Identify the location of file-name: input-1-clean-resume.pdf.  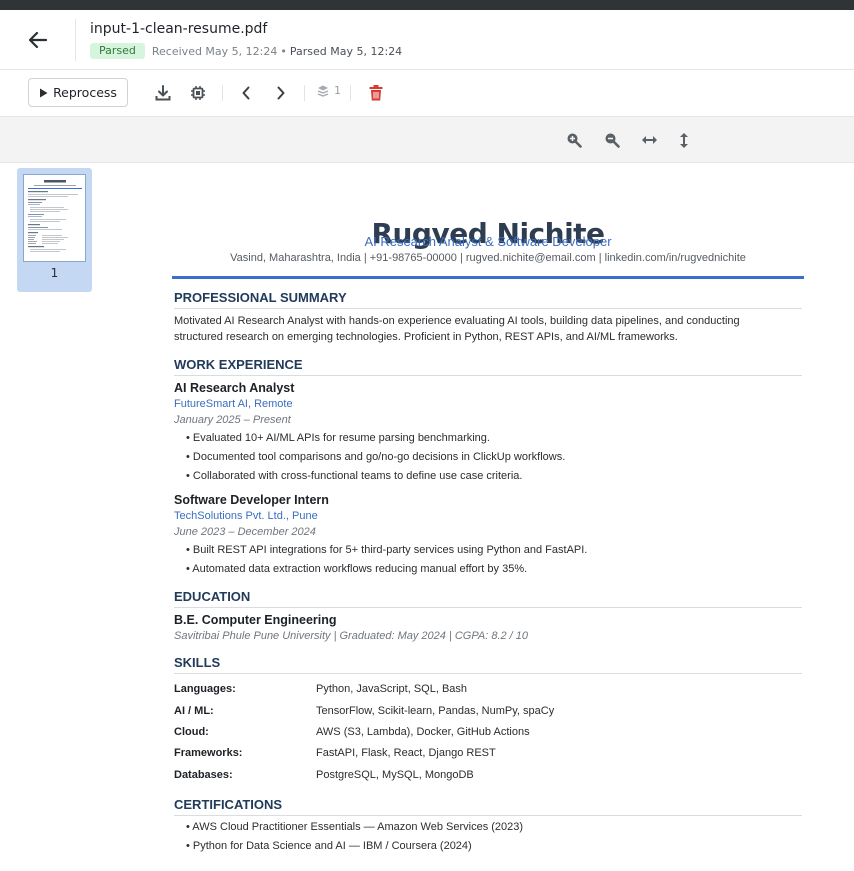
(179, 29).